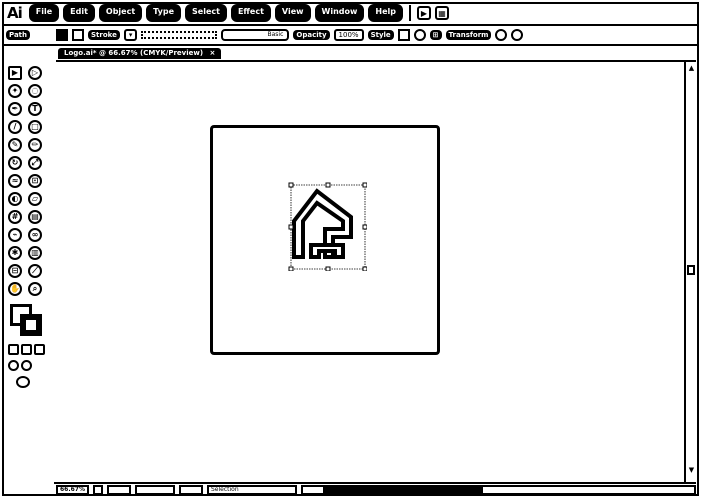 Image resolution: width=703 pixels, height=500 pixels. Describe the element at coordinates (15, 91) in the screenshot. I see `magic-wand-tool-icon: ✦` at that location.